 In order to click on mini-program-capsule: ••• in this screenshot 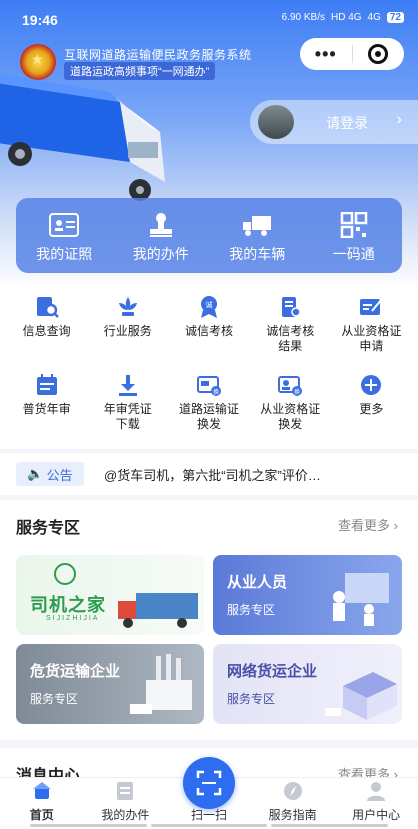, I will do `click(352, 54)`.